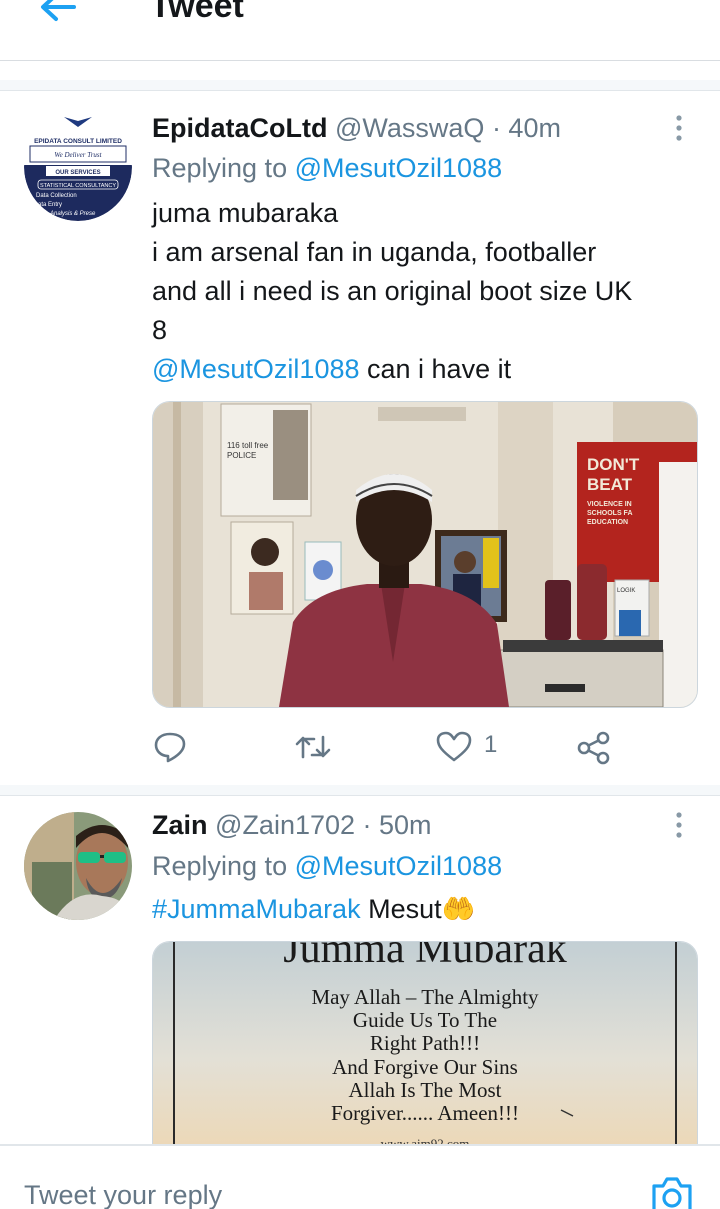 Image resolution: width=720 pixels, height=1209 pixels. Describe the element at coordinates (123, 1194) in the screenshot. I see `reply-input: Tweet your reply` at that location.